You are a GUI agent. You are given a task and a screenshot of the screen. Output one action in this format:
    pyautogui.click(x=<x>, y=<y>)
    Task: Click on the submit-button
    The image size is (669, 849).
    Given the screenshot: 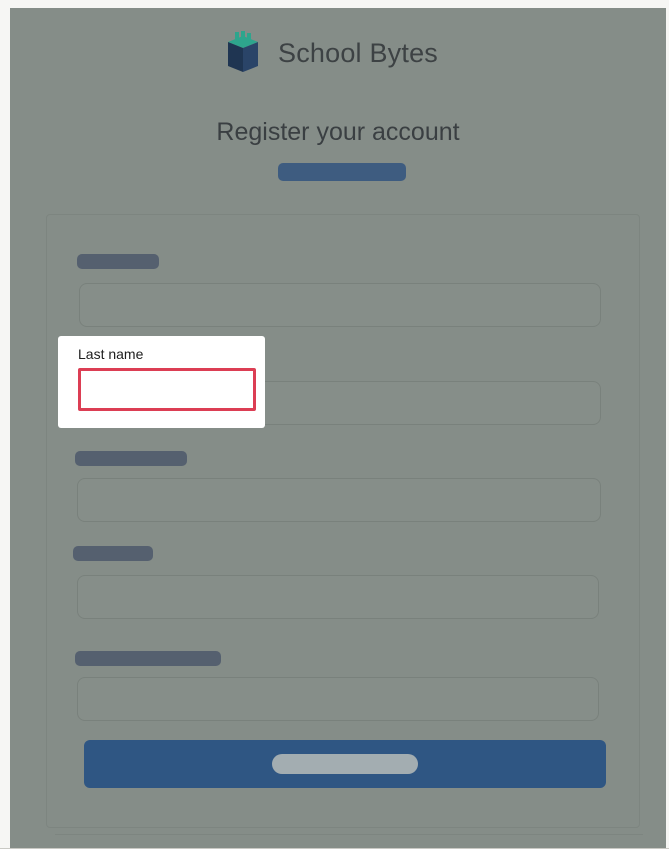 What is the action you would take?
    pyautogui.click(x=345, y=764)
    